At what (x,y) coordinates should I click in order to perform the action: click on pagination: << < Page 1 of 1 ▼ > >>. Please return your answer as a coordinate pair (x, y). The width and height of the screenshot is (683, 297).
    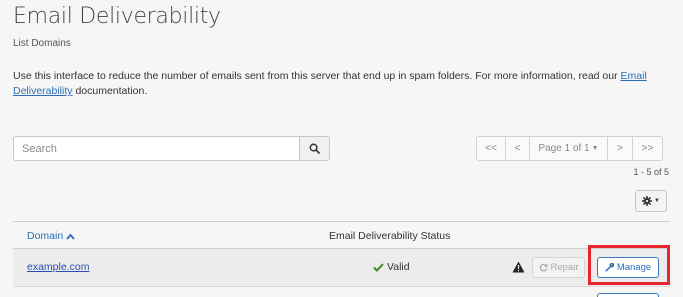
    Looking at the image, I should click on (569, 148).